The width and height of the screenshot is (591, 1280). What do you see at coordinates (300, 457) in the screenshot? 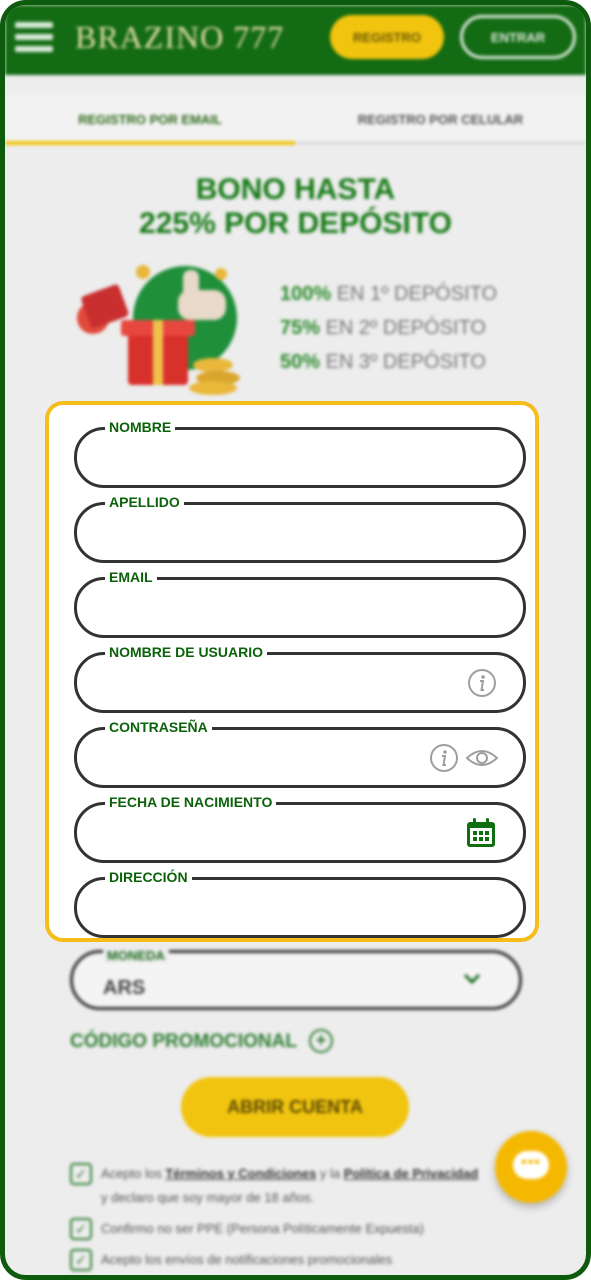
I see `first-name-field` at bounding box center [300, 457].